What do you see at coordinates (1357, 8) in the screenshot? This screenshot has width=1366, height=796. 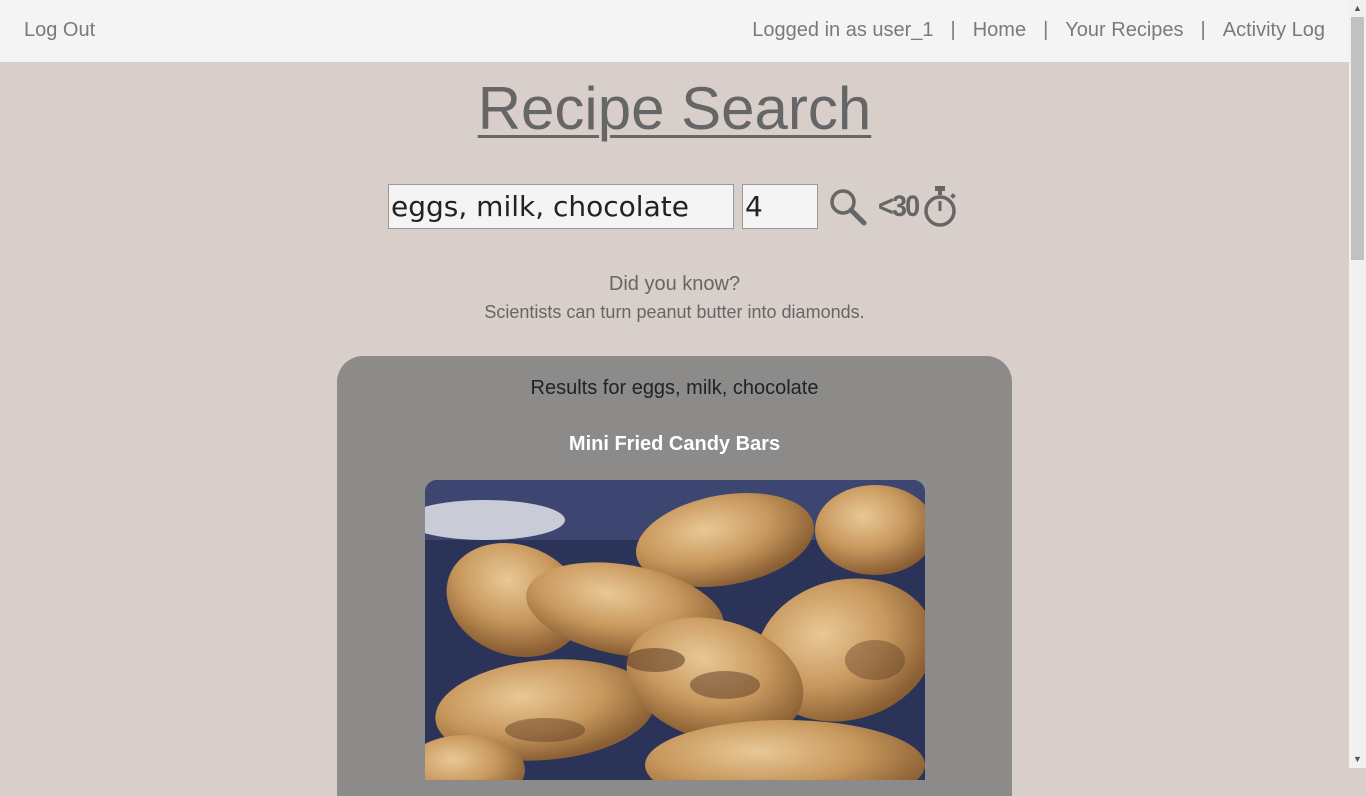 I see `scroll-up-arrow: ▲` at bounding box center [1357, 8].